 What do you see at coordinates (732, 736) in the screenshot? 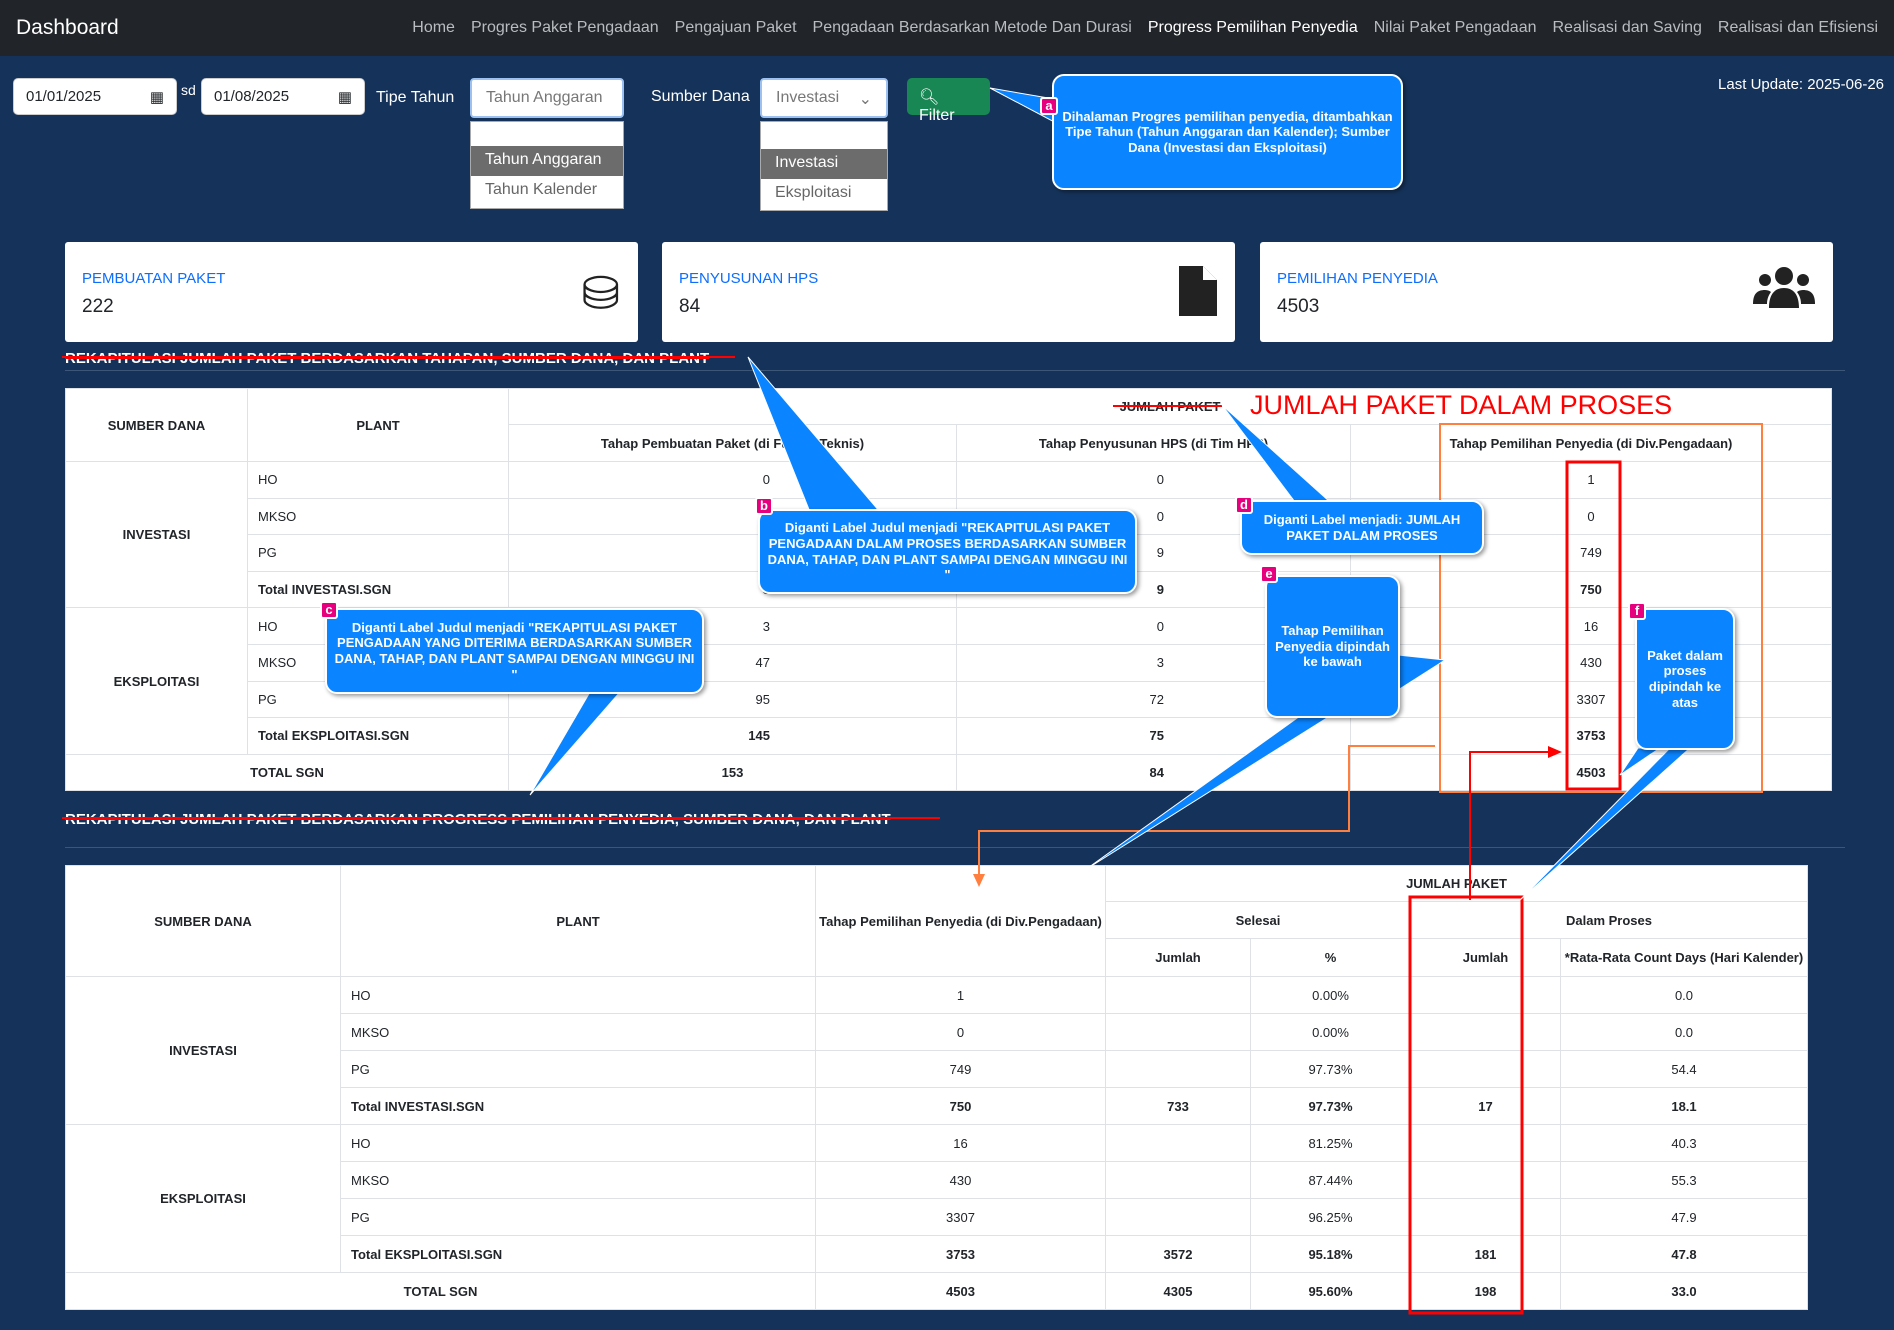
I see `value-cell: 145` at bounding box center [732, 736].